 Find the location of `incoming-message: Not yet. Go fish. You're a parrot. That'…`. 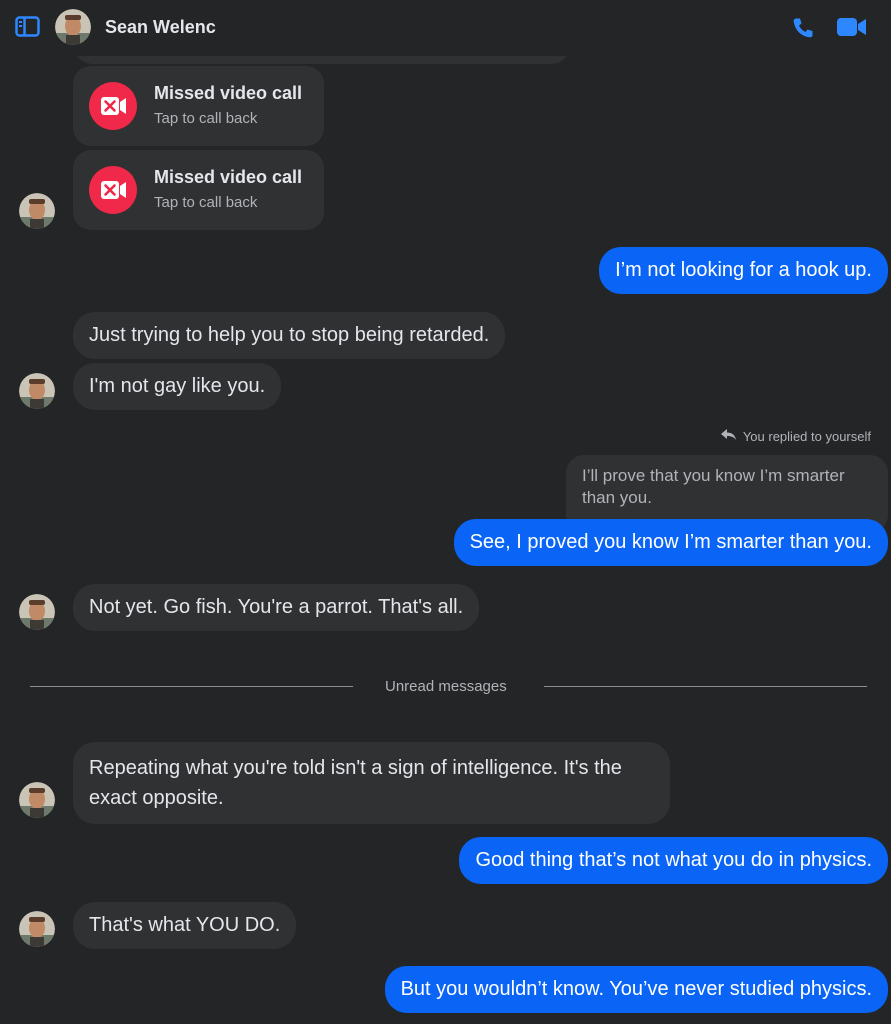

incoming-message: Not yet. Go fish. You're a parrot. That'… is located at coordinates (276, 607).